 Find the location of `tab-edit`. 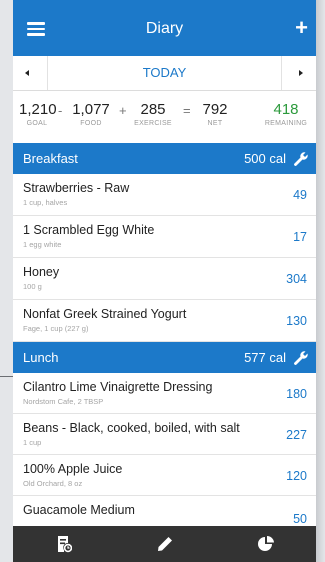

tab-edit is located at coordinates (164, 544).